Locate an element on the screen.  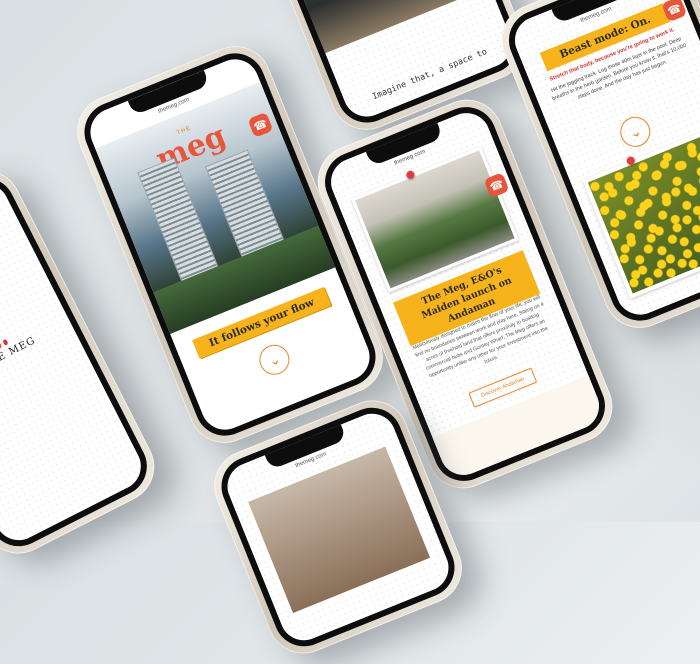
lifestyle-tagline: Imagine that, a space to is located at coordinates (430, 75).